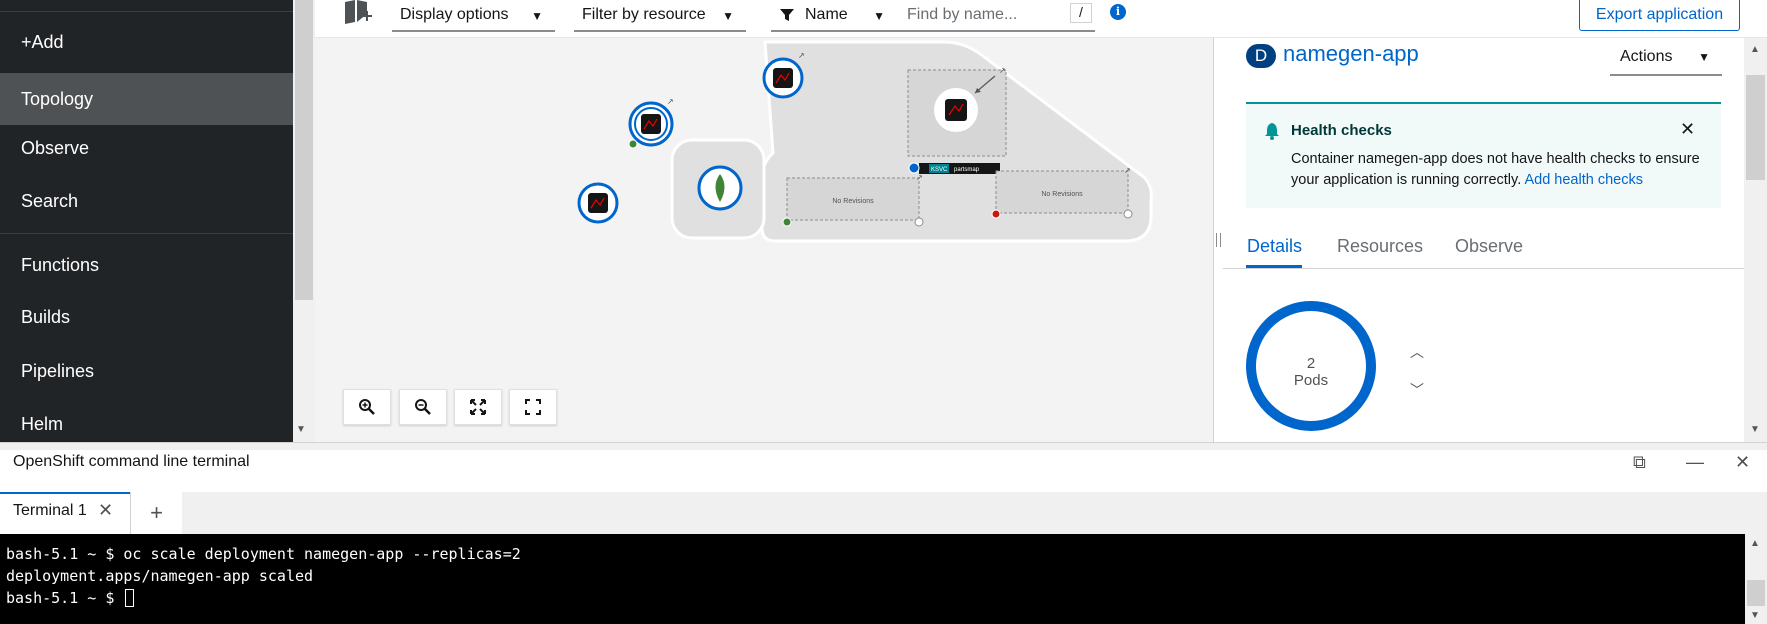 Image resolution: width=1767 pixels, height=624 pixels. Describe the element at coordinates (967, 170) in the screenshot. I see `ksvc-name: partsmap` at that location.